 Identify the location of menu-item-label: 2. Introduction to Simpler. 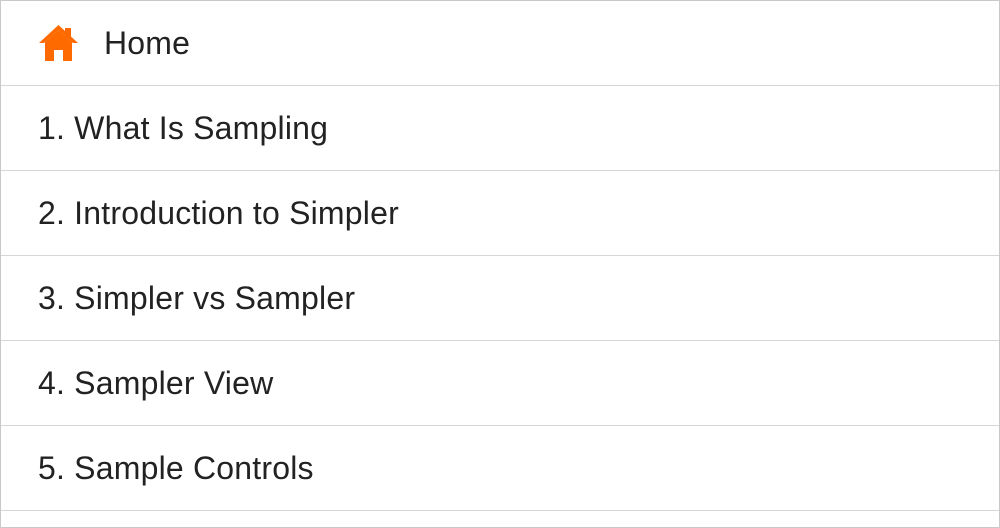
(218, 212).